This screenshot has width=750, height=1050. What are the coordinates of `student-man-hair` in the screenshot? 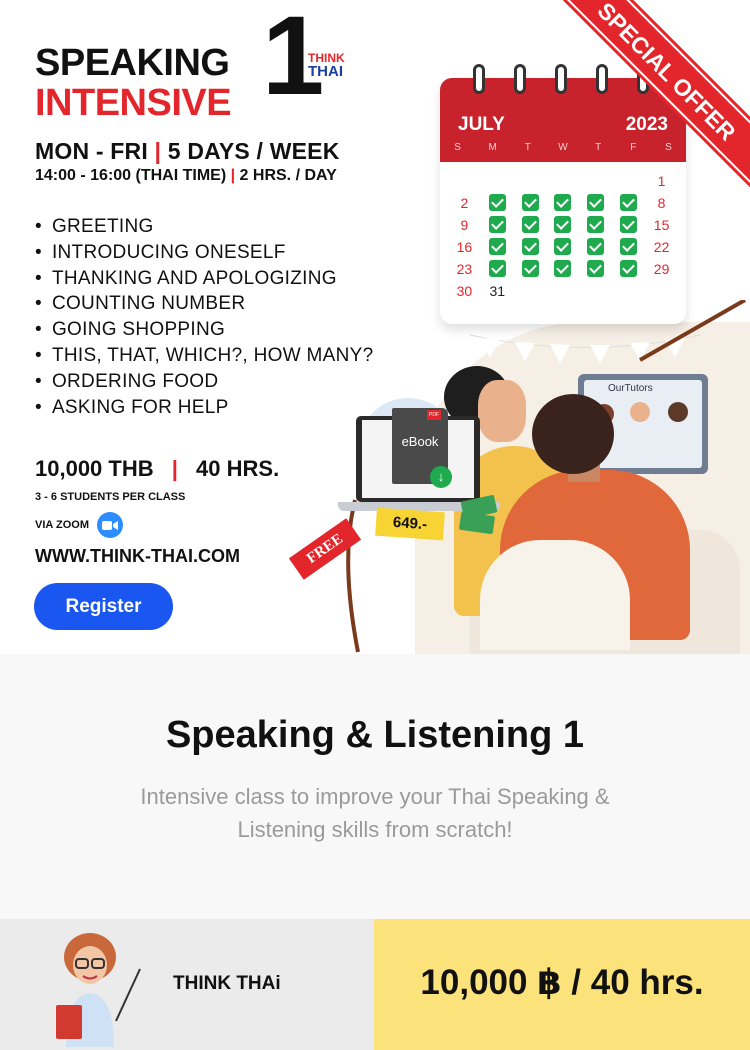 It's located at (573, 434).